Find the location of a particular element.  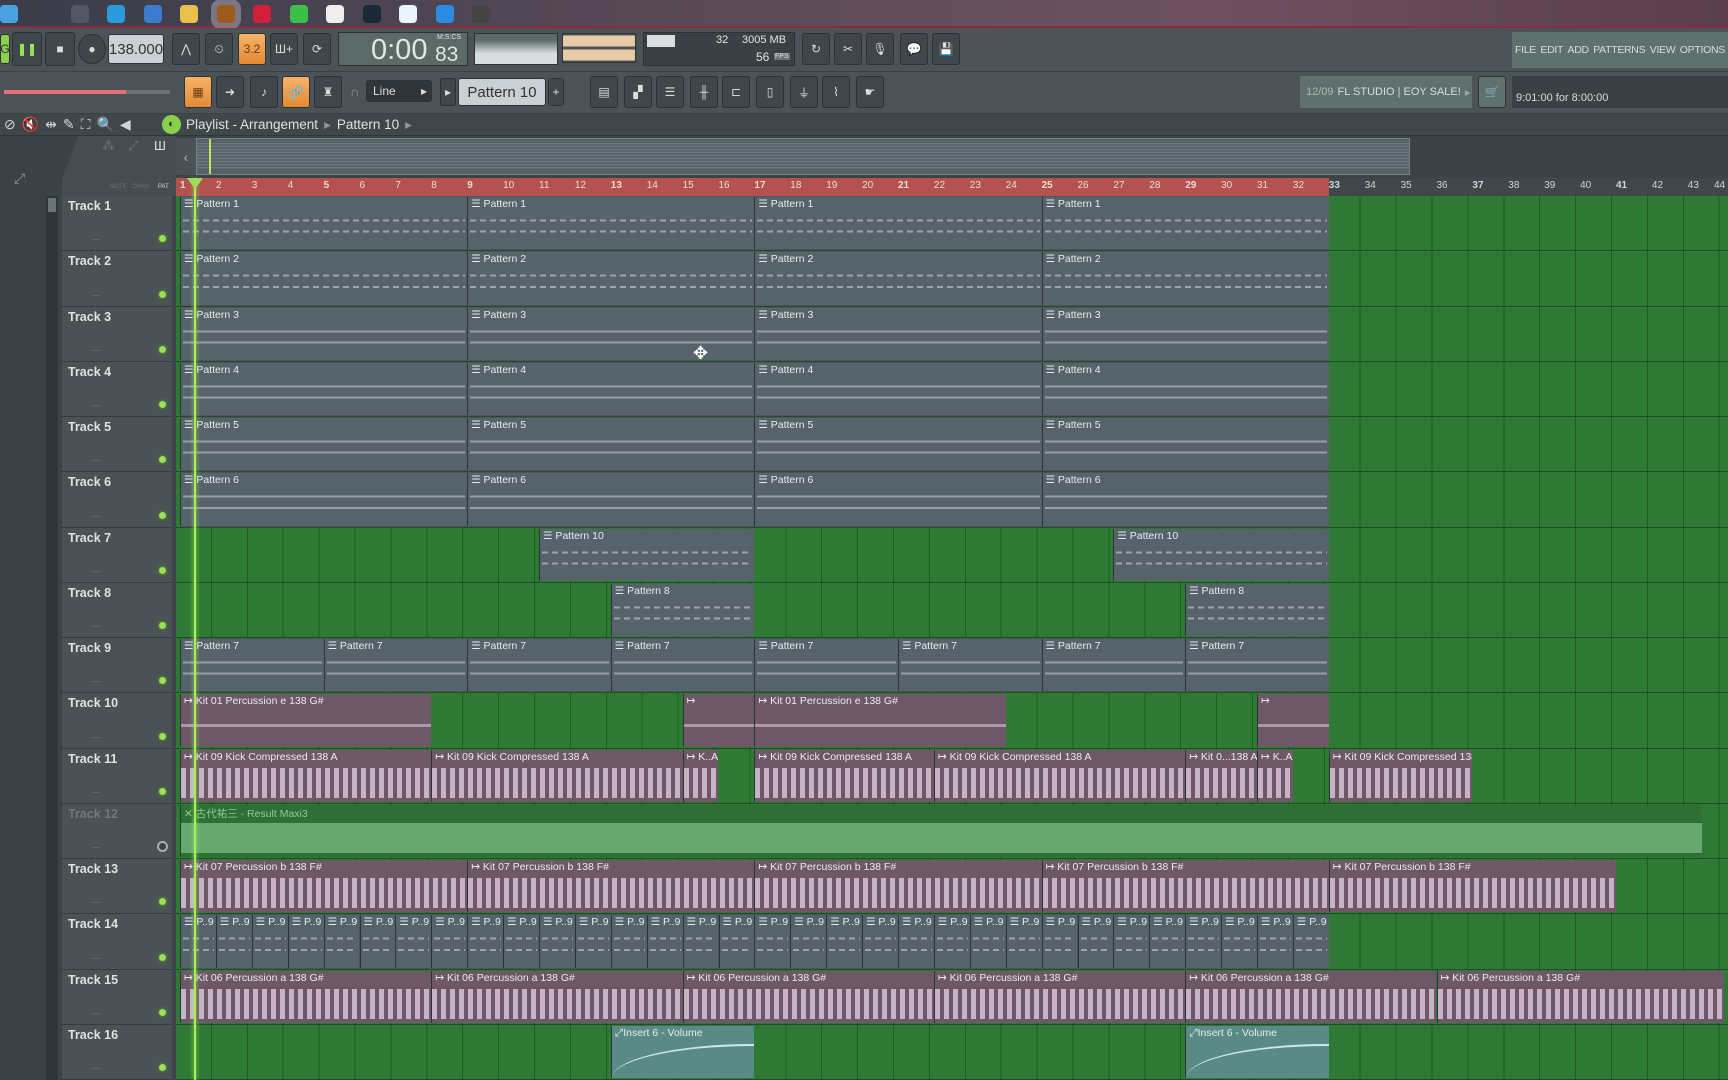

cloud-app-icon is located at coordinates (408, 14).